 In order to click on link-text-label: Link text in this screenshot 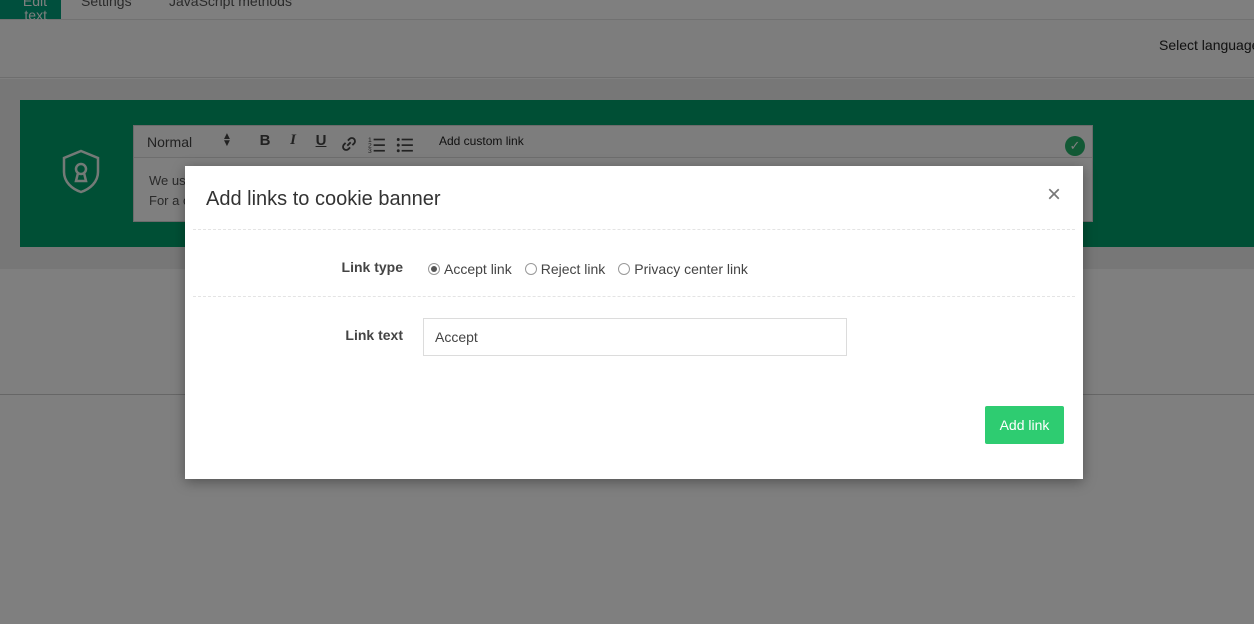, I will do `click(374, 335)`.